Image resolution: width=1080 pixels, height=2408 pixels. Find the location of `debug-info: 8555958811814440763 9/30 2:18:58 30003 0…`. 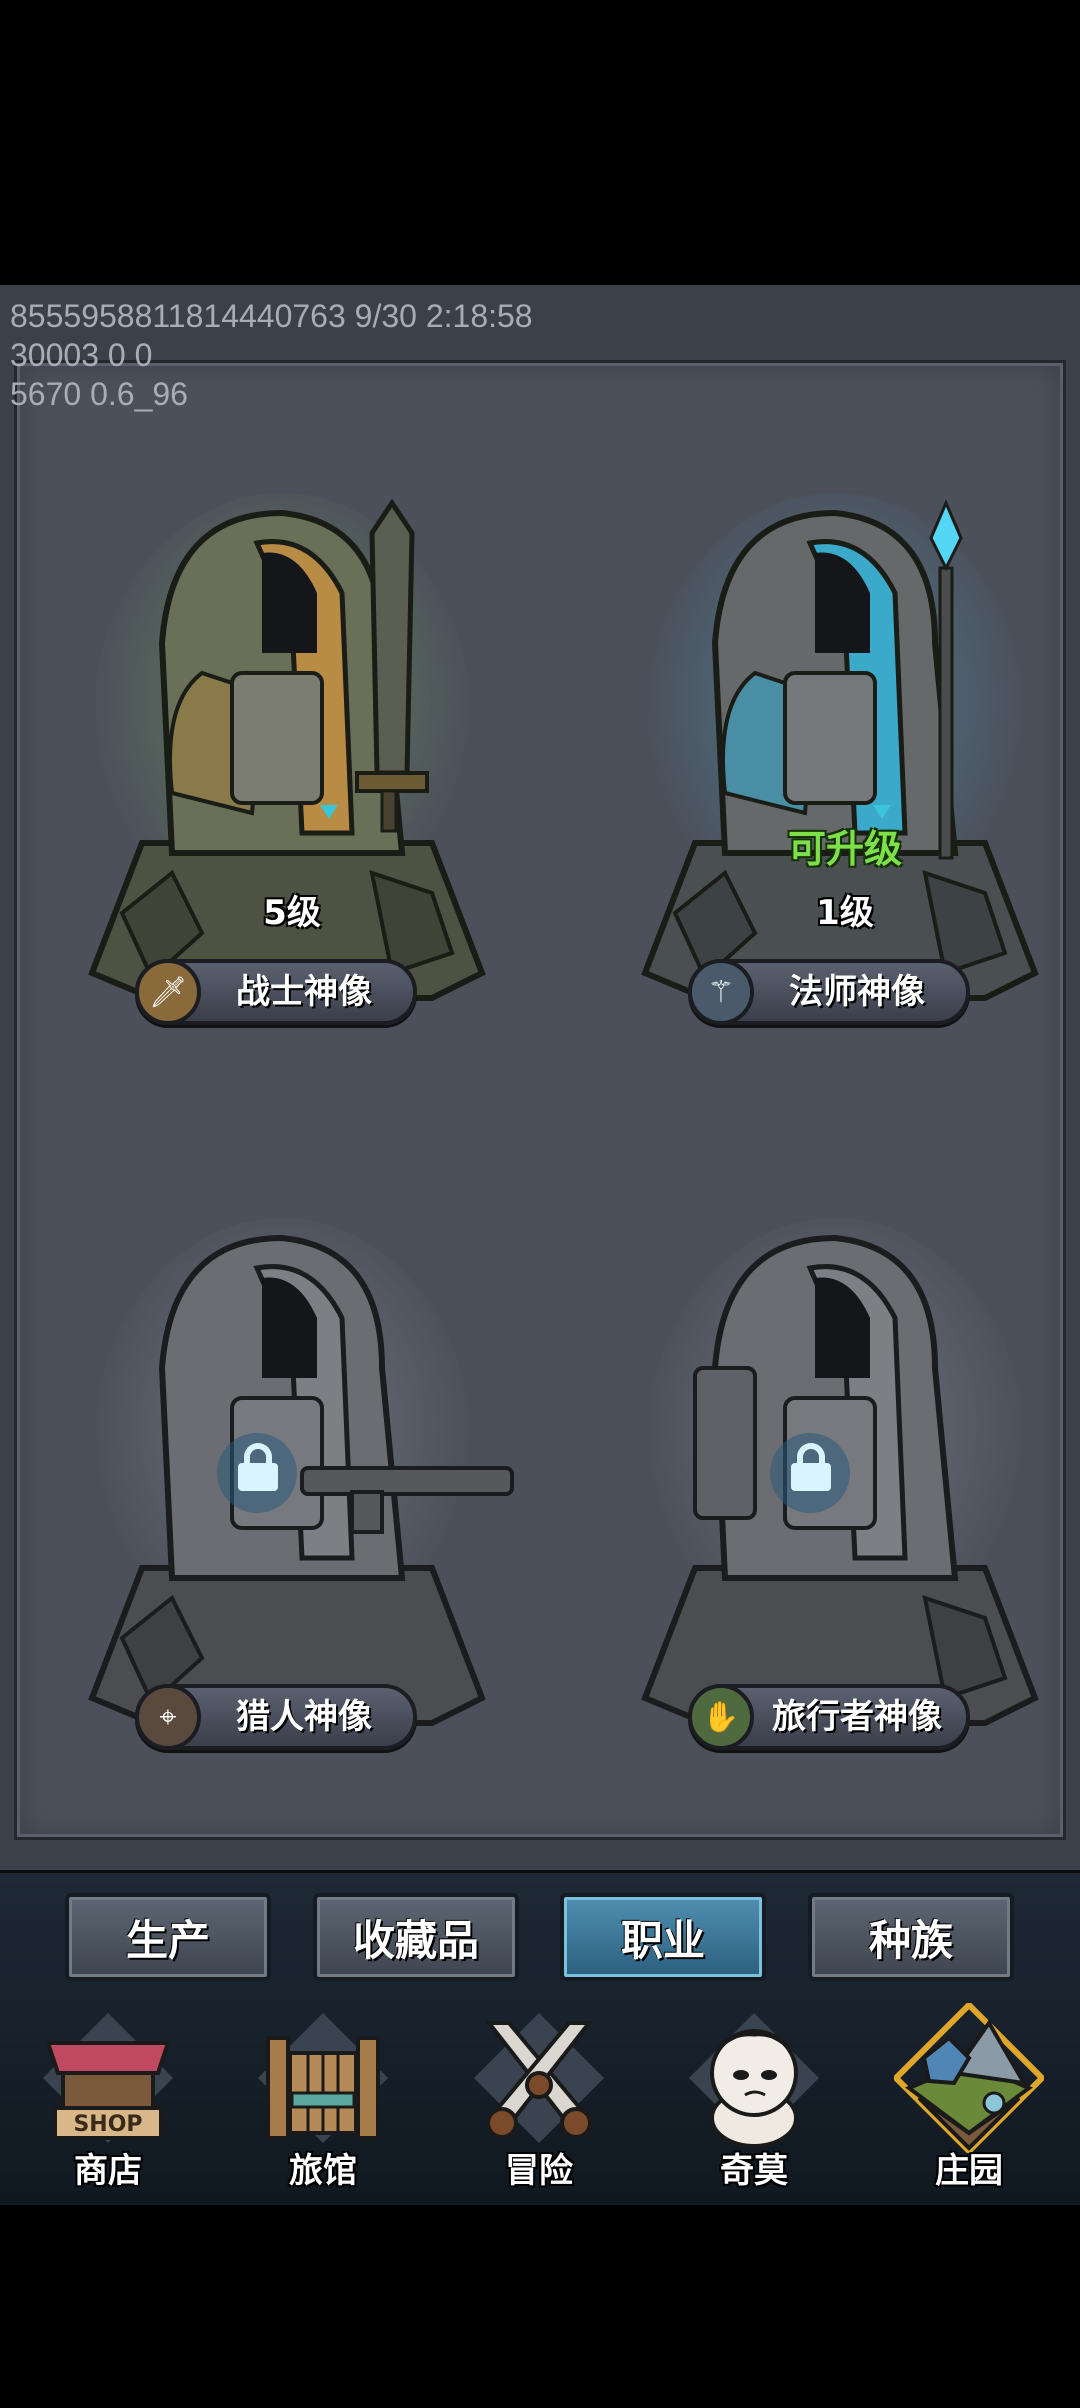

debug-info: 8555958811814440763 9/30 2:18:58 30003 0… is located at coordinates (271, 355).